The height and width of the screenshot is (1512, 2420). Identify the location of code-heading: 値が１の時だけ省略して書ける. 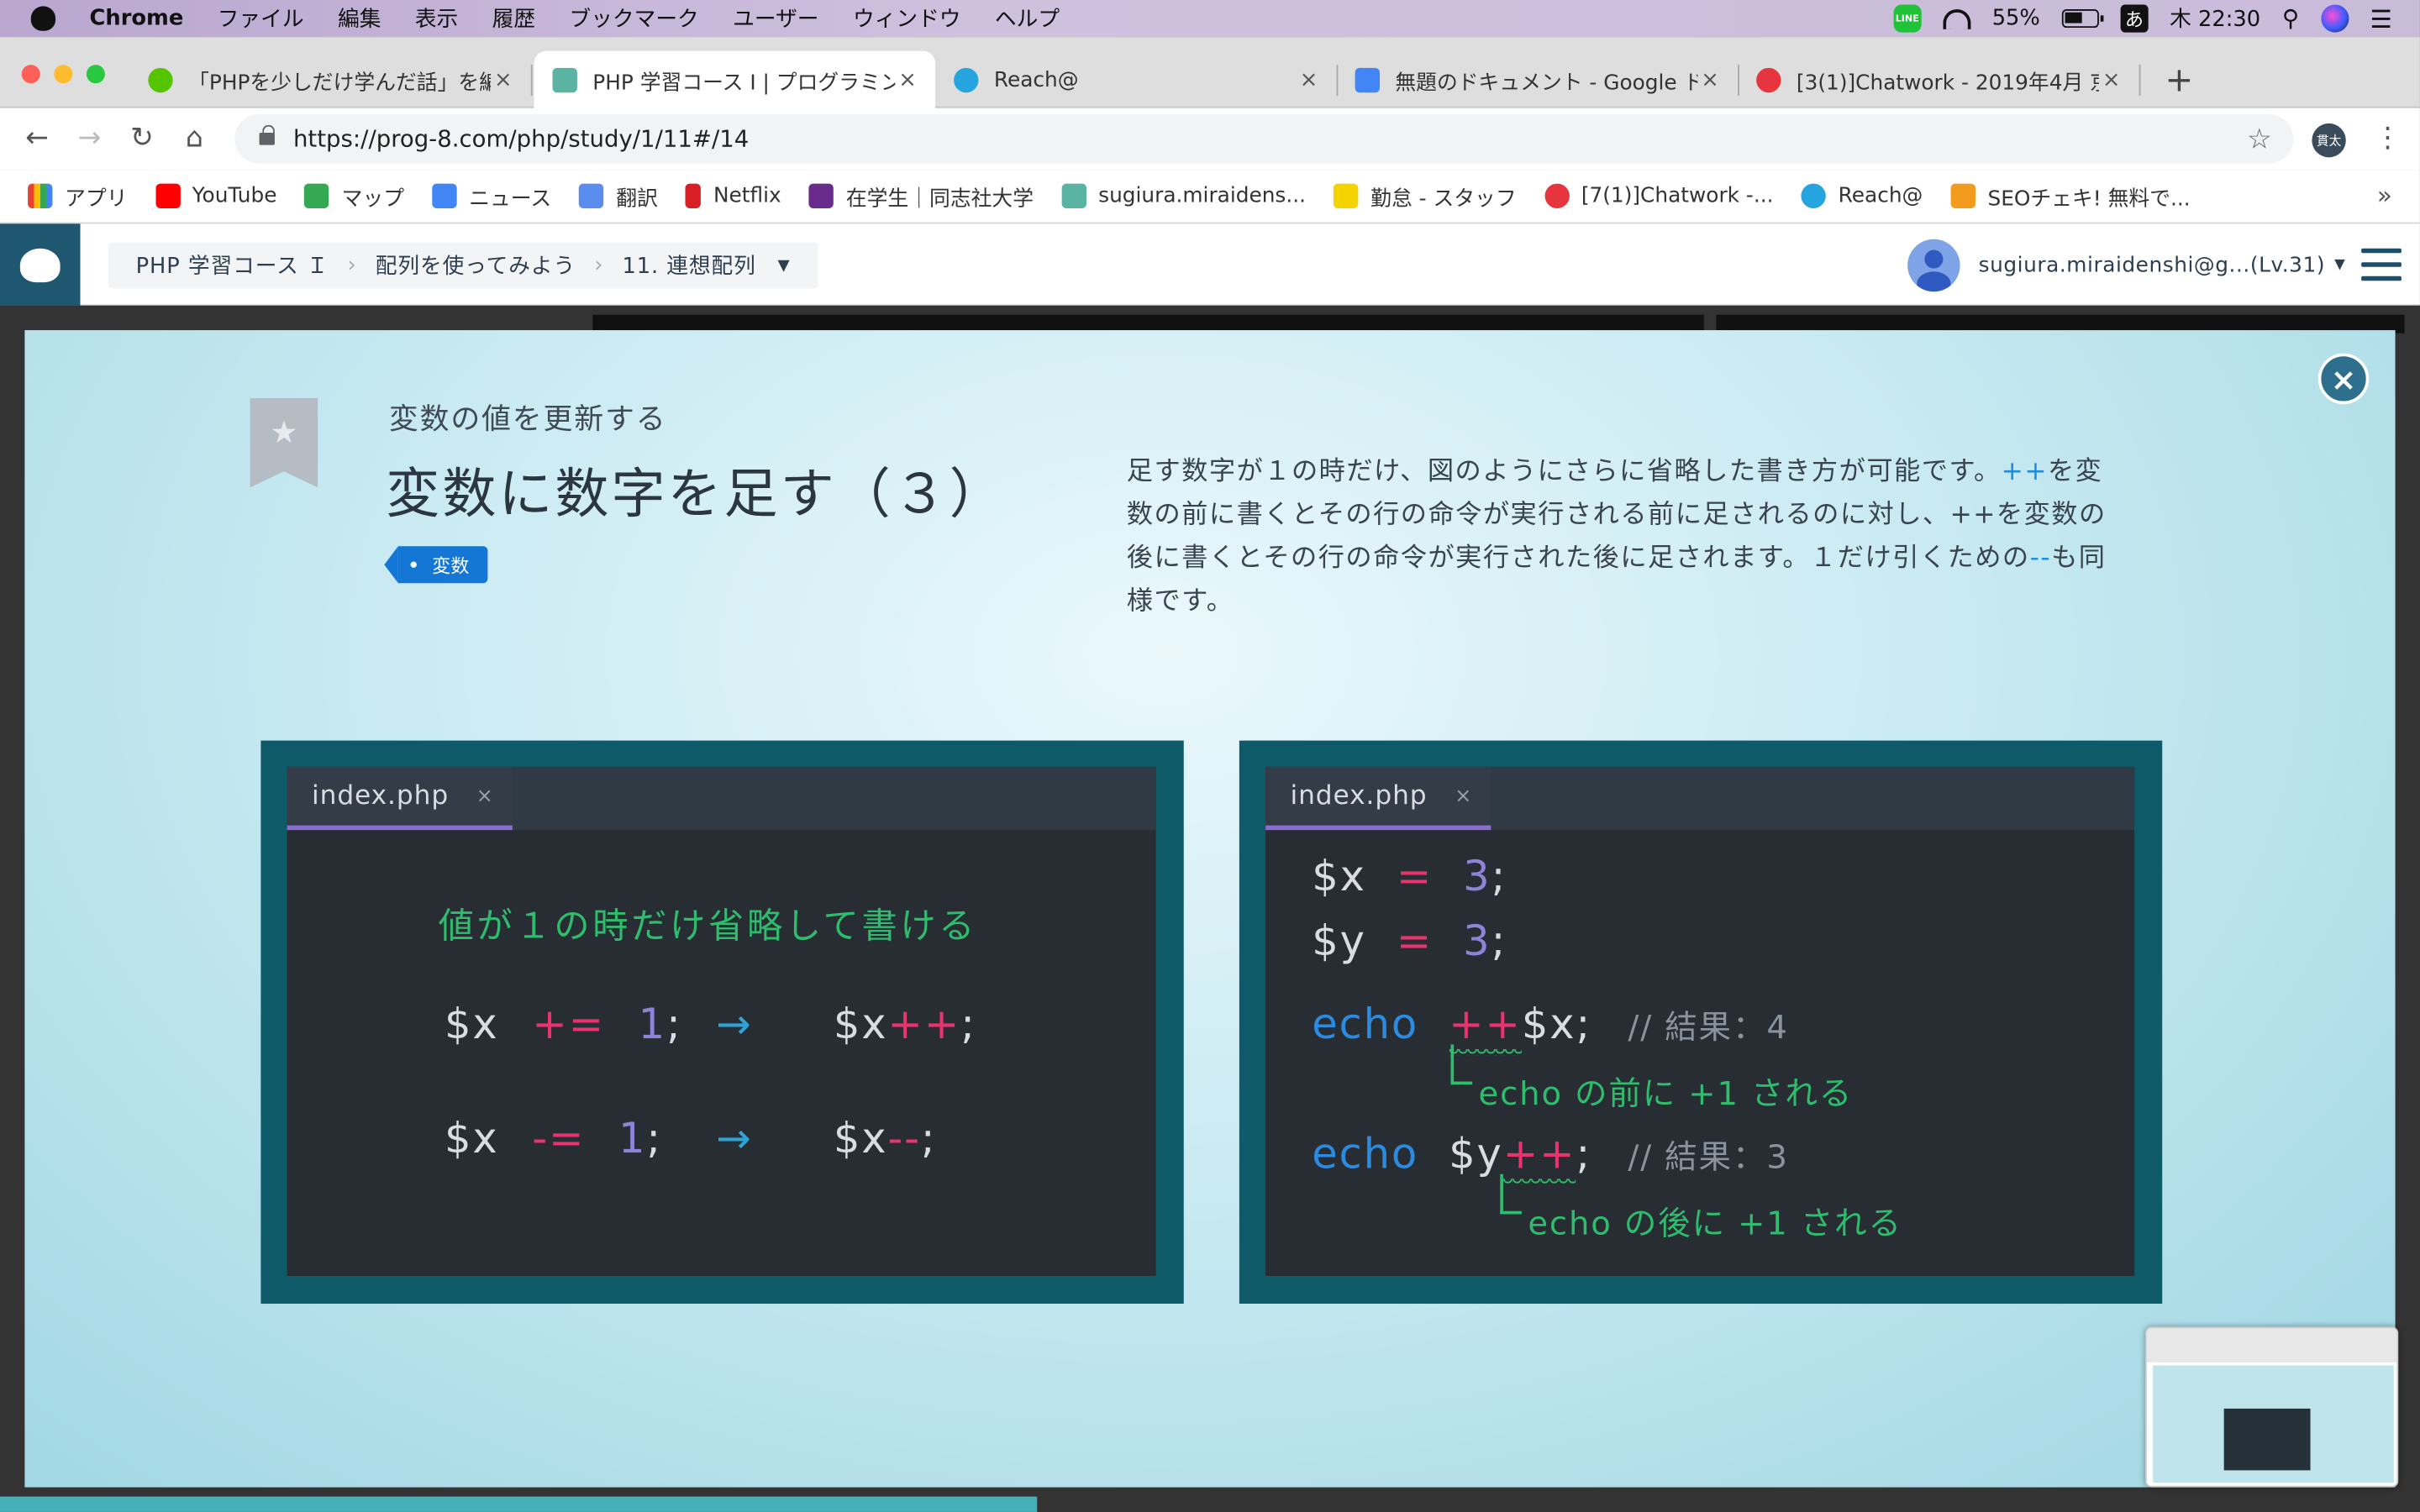
(708, 927).